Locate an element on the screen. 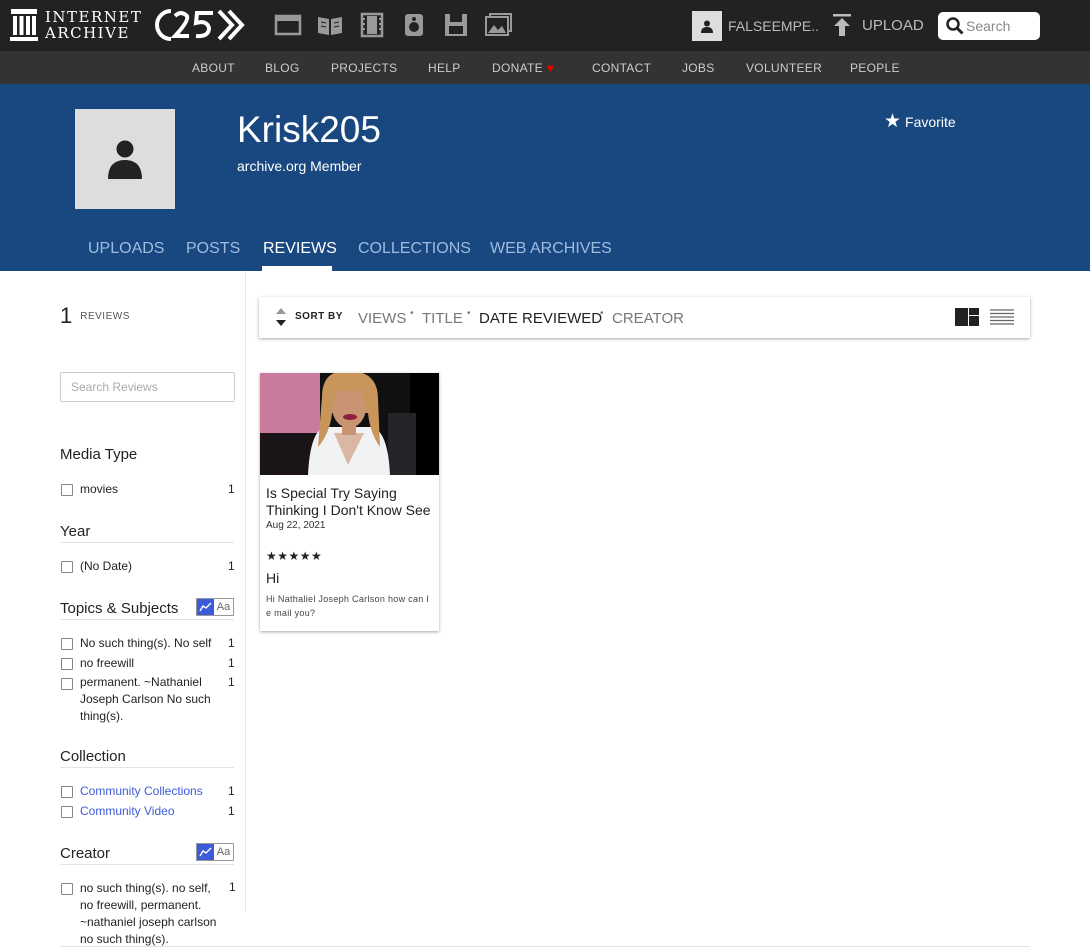 The height and width of the screenshot is (948, 1090). tab-collections: COLLECTIONS is located at coordinates (414, 249).